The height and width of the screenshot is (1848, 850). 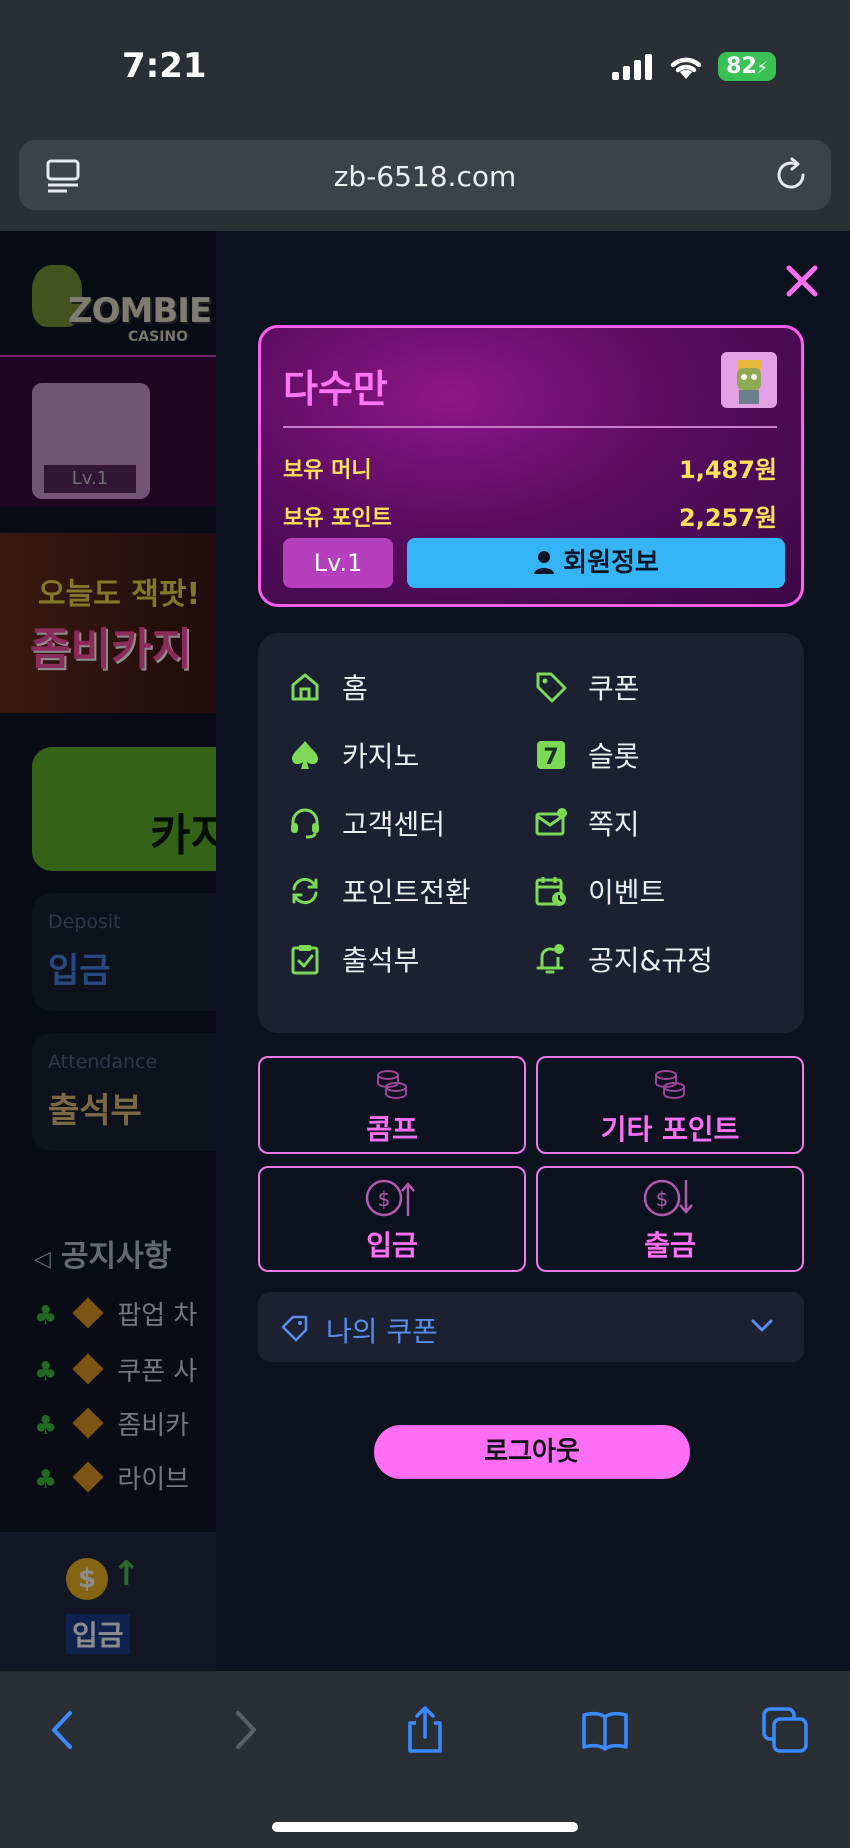 I want to click on home-icon, so click(x=305, y=687).